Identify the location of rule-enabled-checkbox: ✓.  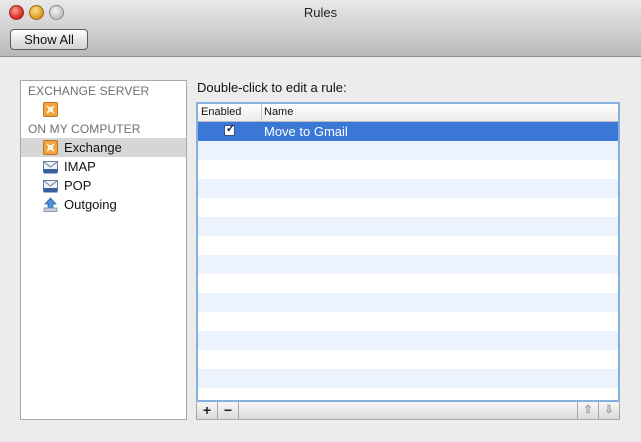
(230, 129).